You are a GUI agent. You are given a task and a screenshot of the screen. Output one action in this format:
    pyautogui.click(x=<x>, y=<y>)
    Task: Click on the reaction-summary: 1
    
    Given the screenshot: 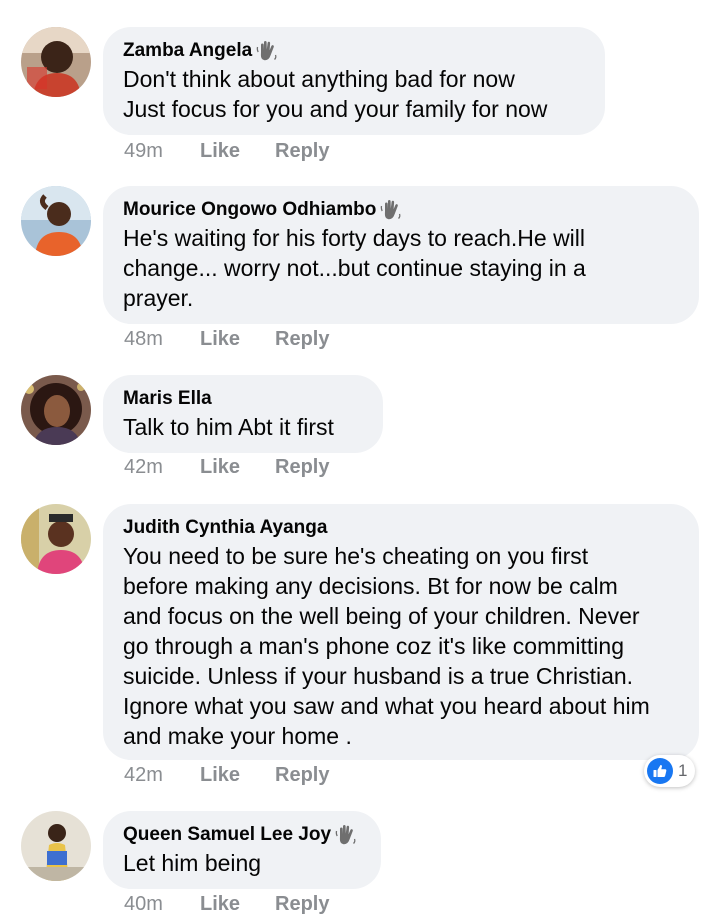 What is the action you would take?
    pyautogui.click(x=670, y=771)
    